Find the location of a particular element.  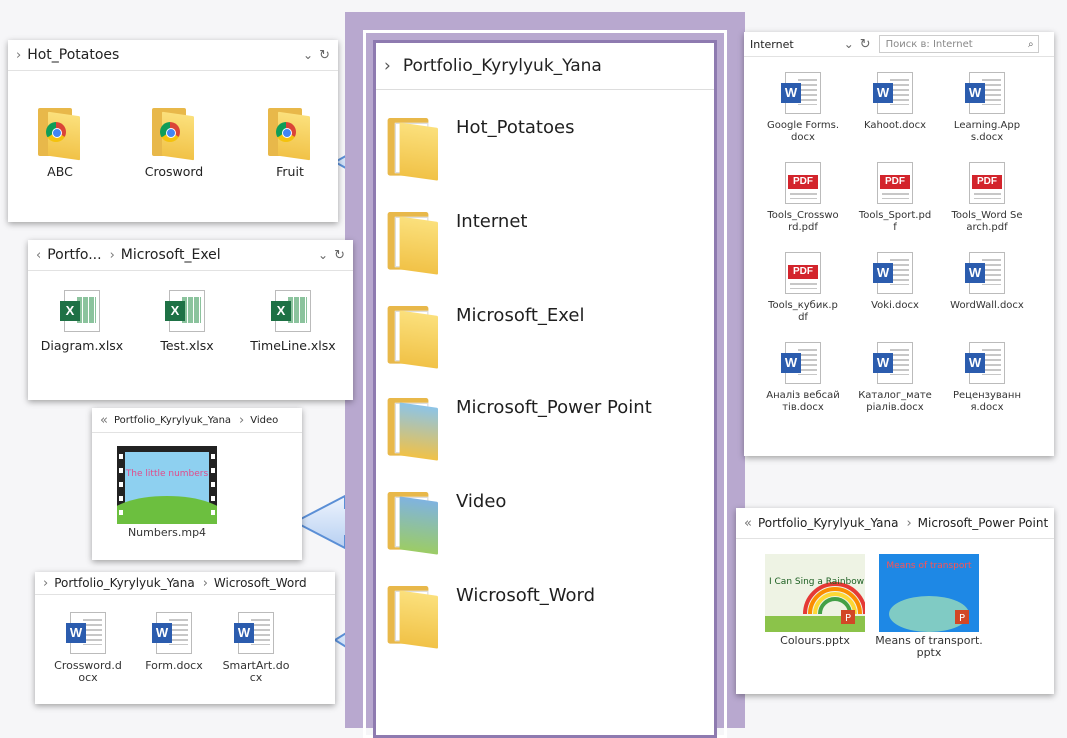

address-bar: ‹ Portfo... › Microsoft_Exel ⌄ ↻ is located at coordinates (190, 255).